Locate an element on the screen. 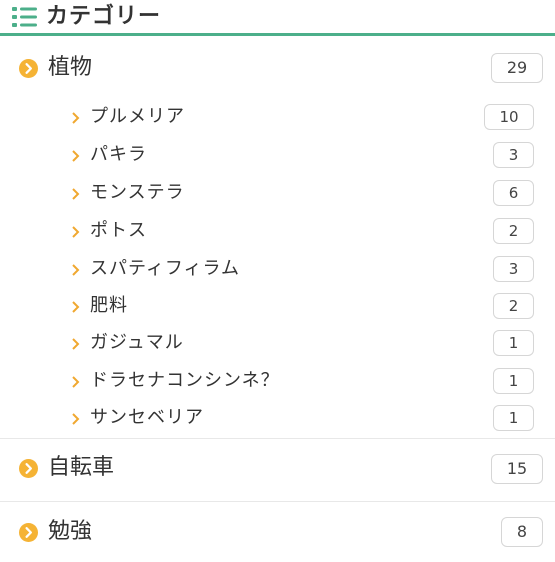 Image resolution: width=555 pixels, height=562 pixels. count-badge: 10 is located at coordinates (509, 117).